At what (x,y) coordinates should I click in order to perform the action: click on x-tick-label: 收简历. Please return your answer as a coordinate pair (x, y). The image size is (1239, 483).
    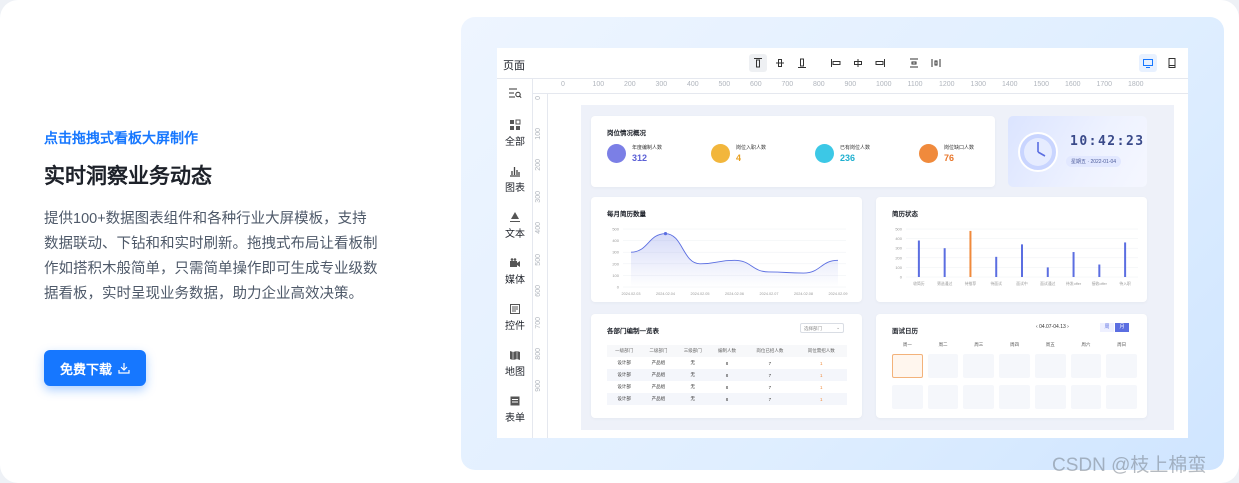
    Looking at the image, I should click on (919, 283).